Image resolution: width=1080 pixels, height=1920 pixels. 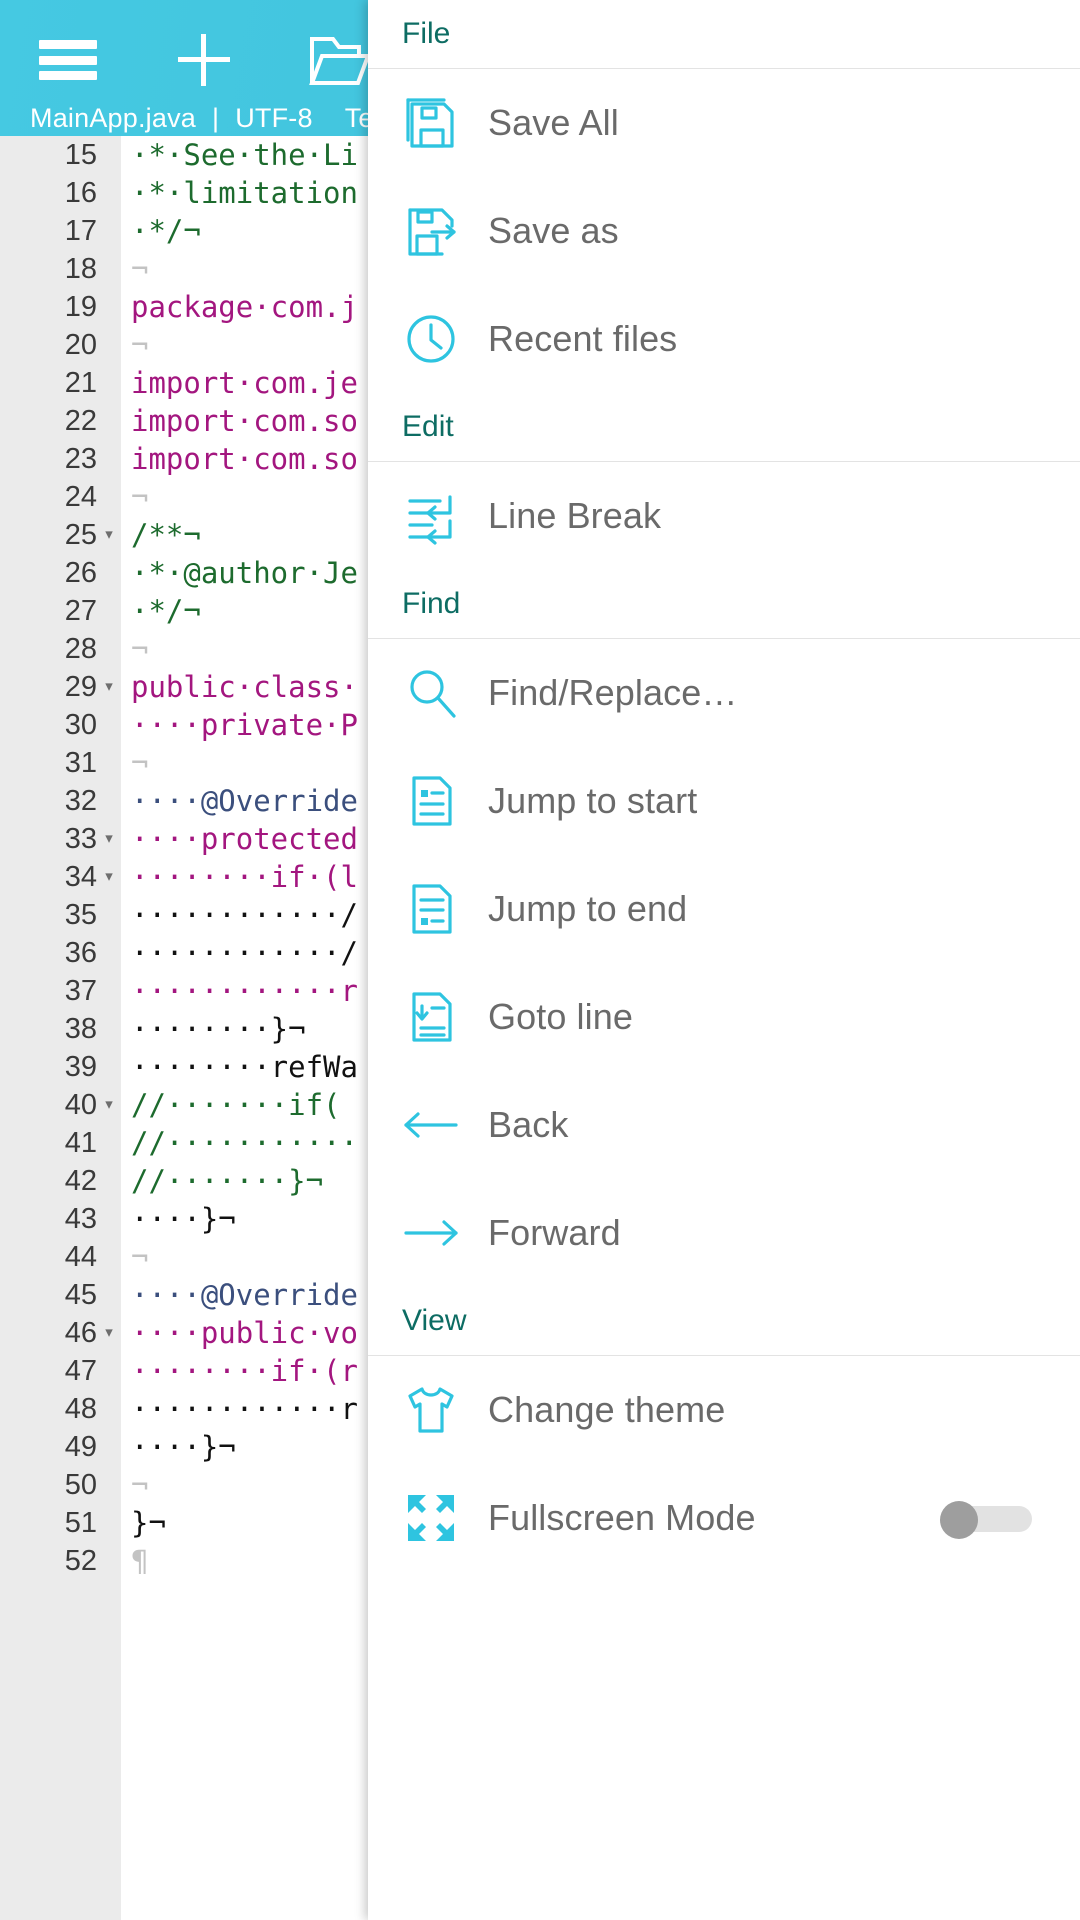 What do you see at coordinates (80, 269) in the screenshot?
I see `line-number: 18` at bounding box center [80, 269].